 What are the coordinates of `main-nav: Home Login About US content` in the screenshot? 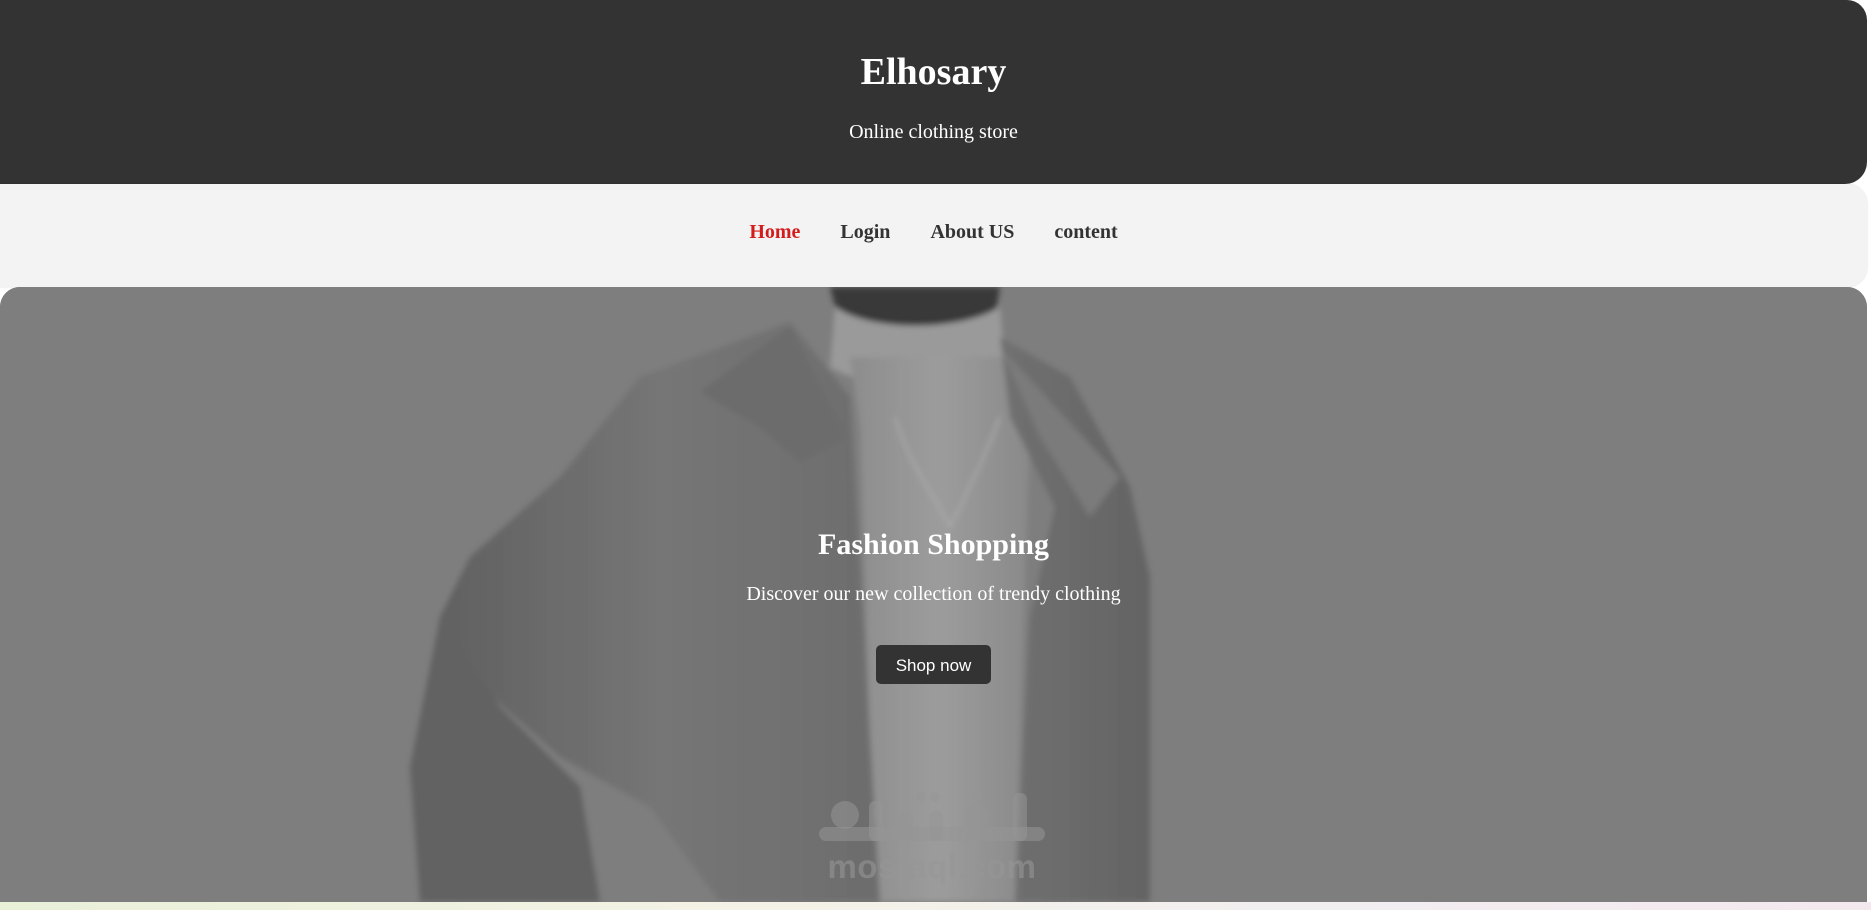 It's located at (933, 235).